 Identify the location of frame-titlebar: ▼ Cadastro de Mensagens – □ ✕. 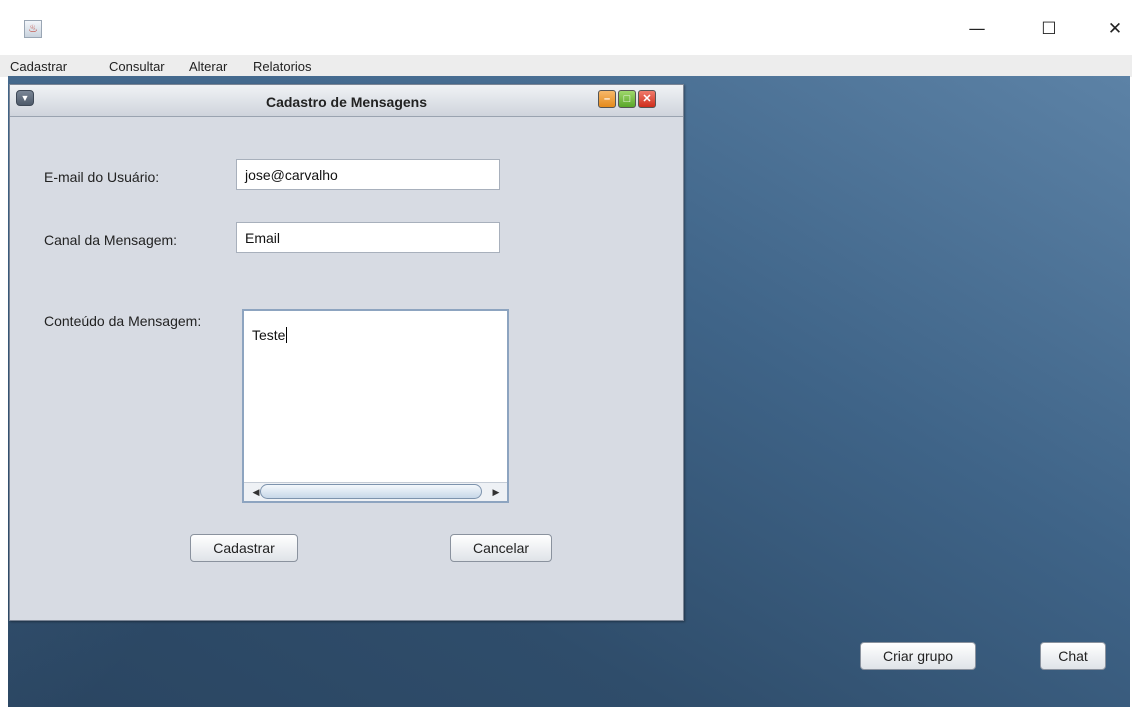
(346, 101).